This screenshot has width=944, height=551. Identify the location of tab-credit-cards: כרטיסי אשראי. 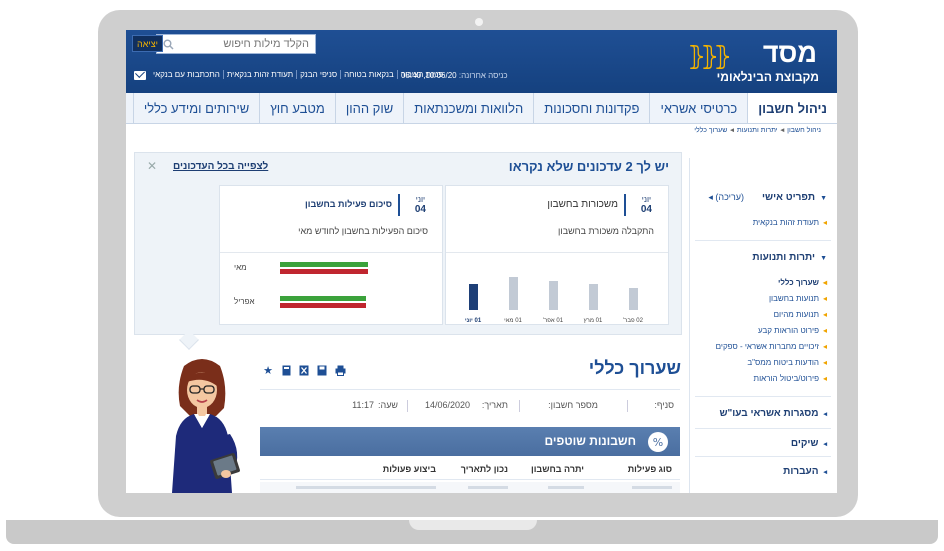
(698, 108).